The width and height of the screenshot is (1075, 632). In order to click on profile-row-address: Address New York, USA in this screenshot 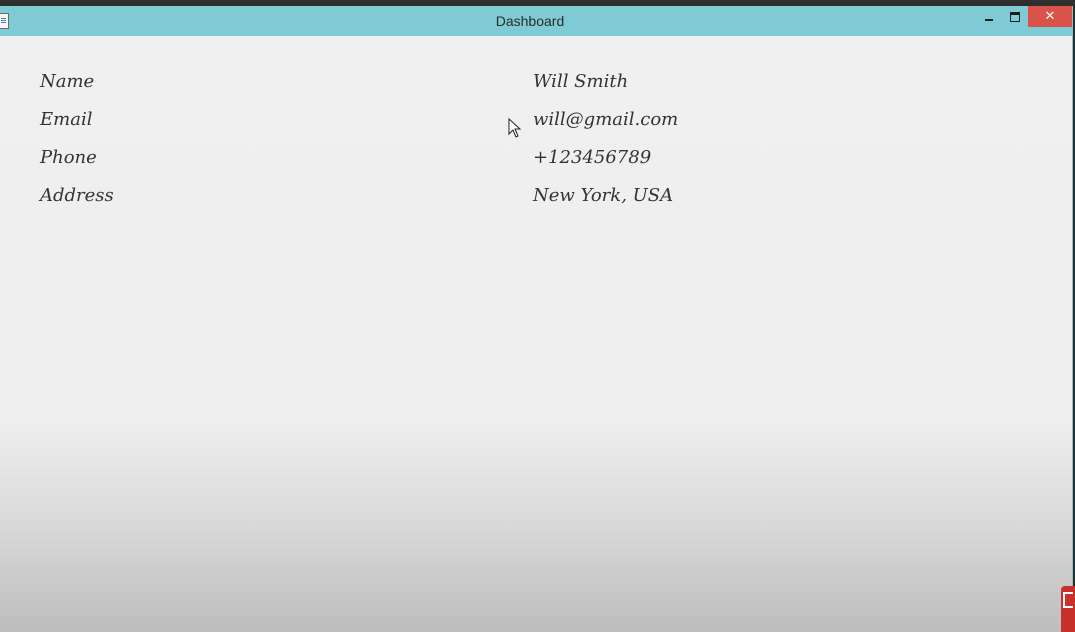, I will do `click(536, 202)`.